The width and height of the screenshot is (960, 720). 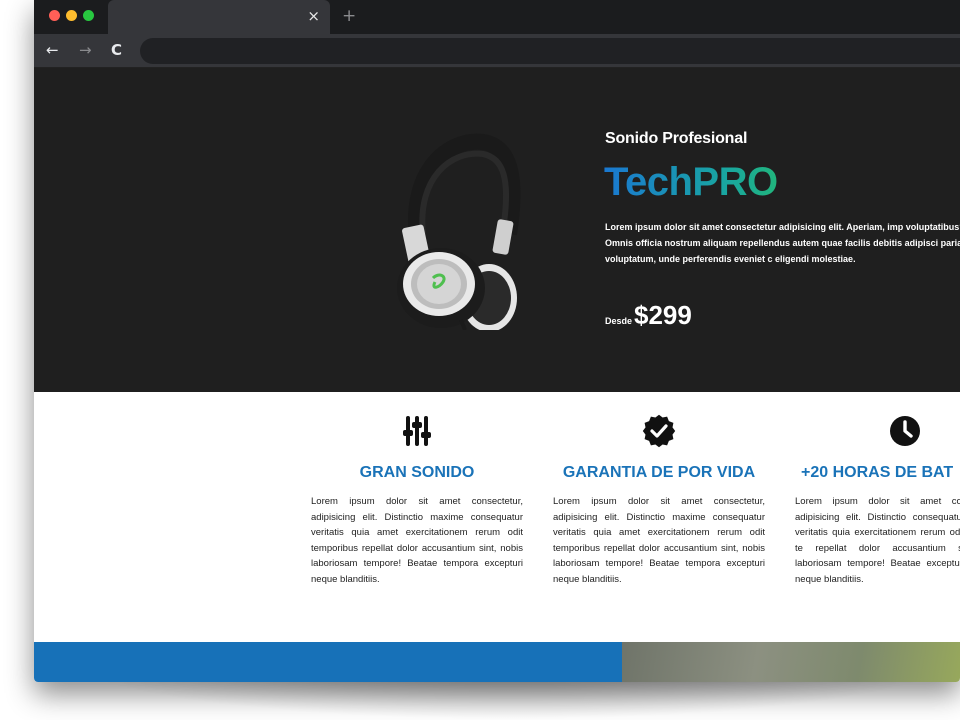 What do you see at coordinates (691, 182) in the screenshot?
I see `hero-brand-title: TechPRO` at bounding box center [691, 182].